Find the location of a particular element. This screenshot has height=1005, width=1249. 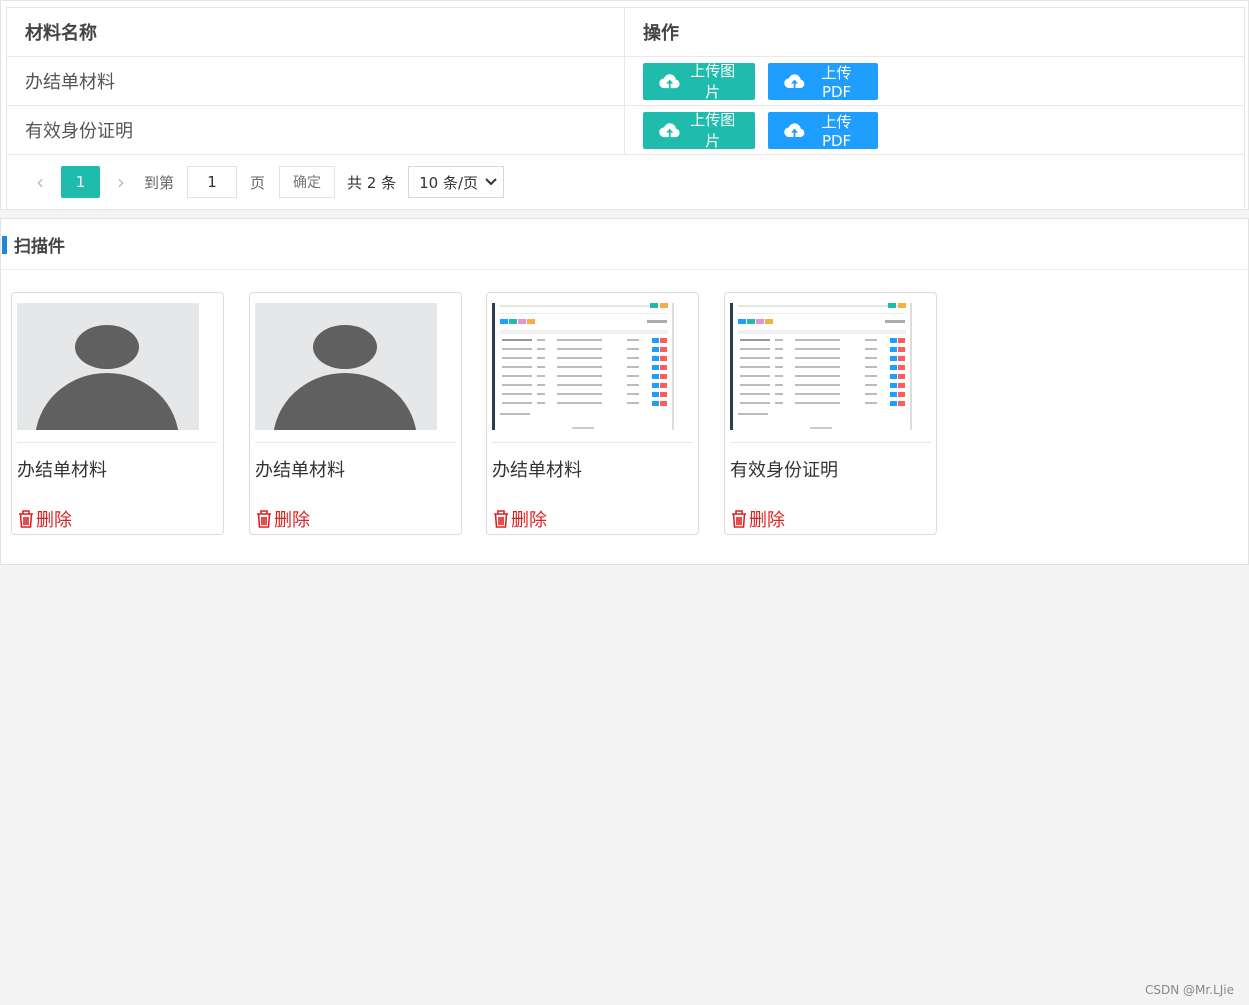

column-header-actions: 操作 is located at coordinates (661, 33).